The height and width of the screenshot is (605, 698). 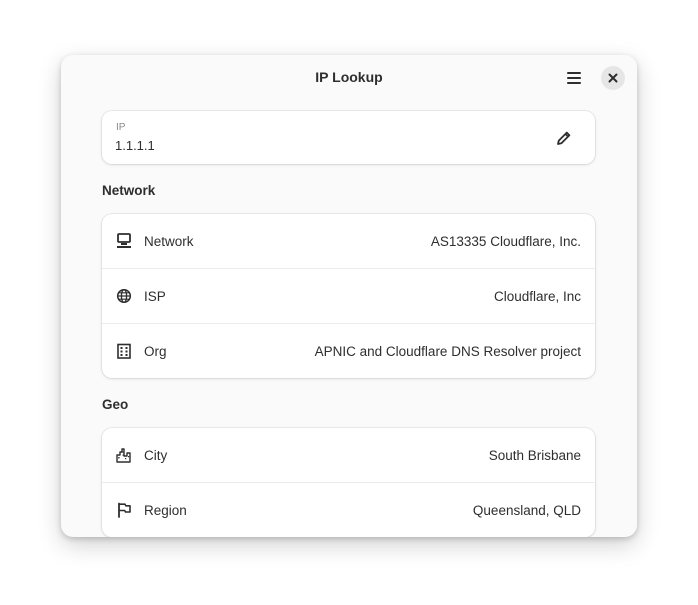 What do you see at coordinates (534, 455) in the screenshot?
I see `city-value: South Brisbane` at bounding box center [534, 455].